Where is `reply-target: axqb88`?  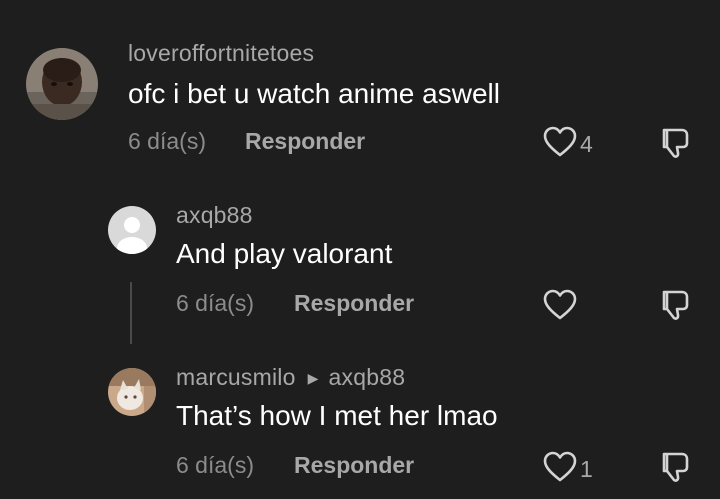
reply-target: axqb88 is located at coordinates (367, 377).